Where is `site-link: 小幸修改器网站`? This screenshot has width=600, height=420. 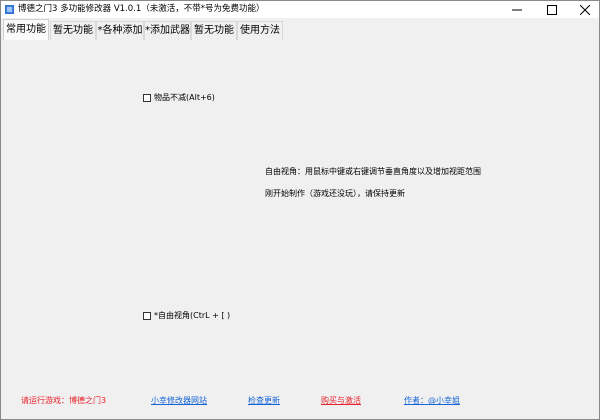 site-link: 小幸修改器网站 is located at coordinates (179, 400).